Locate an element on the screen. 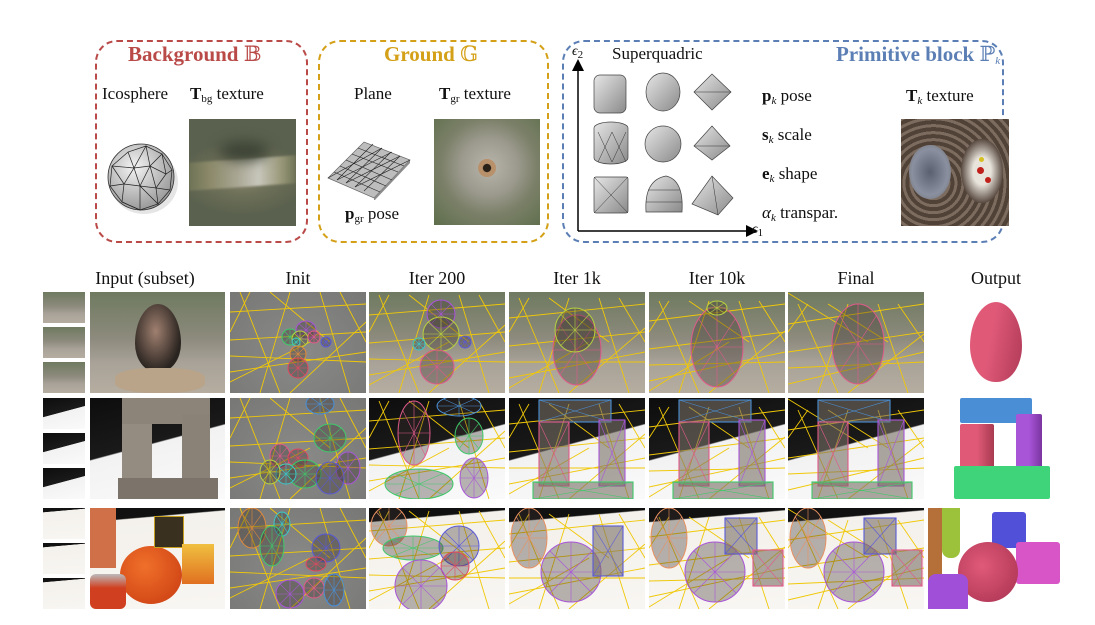  egg-object is located at coordinates (158, 338).